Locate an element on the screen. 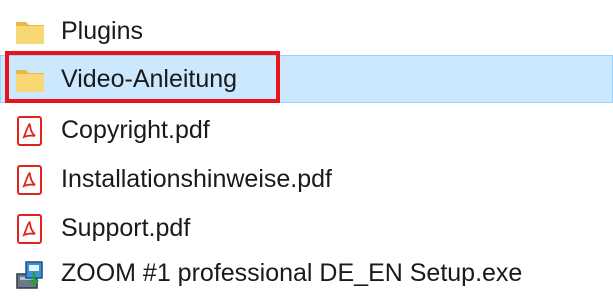 This screenshot has width=613, height=297. file-name: Plugins is located at coordinates (102, 31).